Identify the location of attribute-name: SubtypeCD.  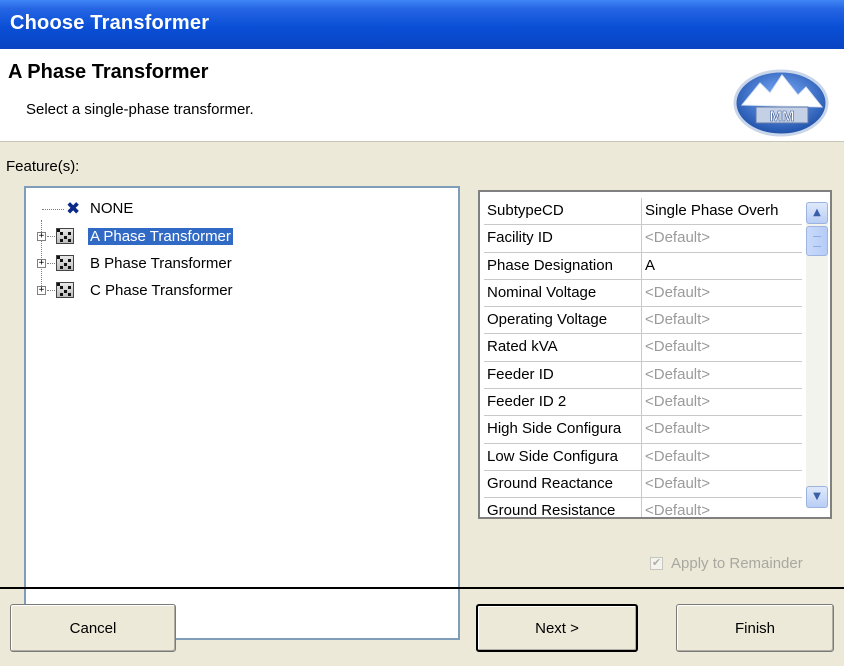
(563, 211).